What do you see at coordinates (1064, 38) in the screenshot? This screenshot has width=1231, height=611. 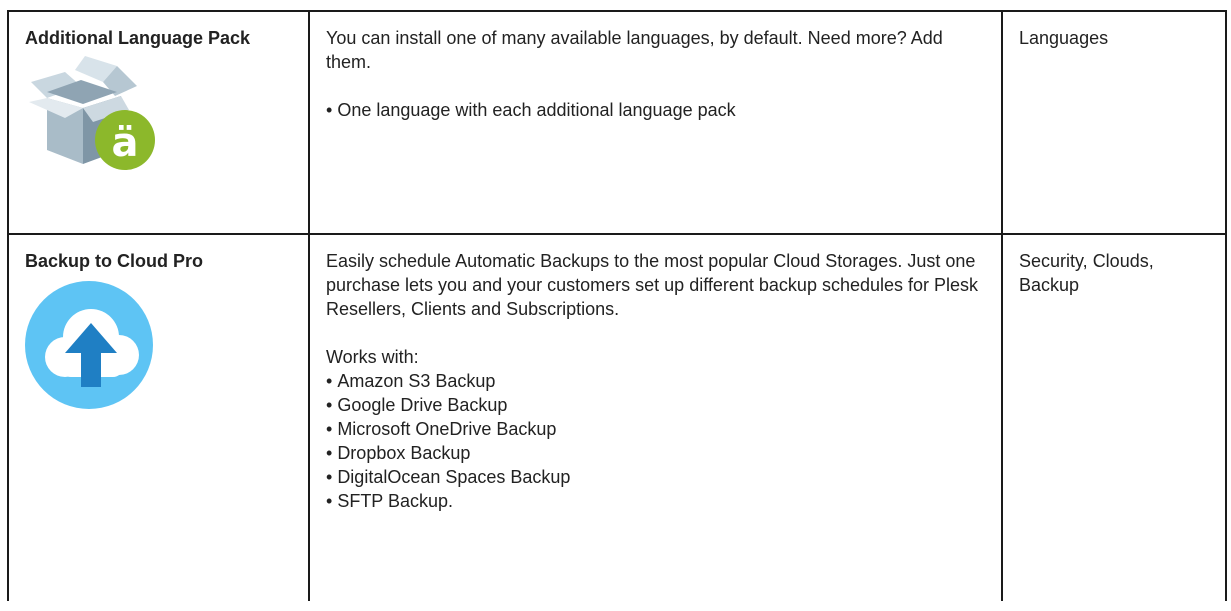 I see `extension-categories: Languages` at bounding box center [1064, 38].